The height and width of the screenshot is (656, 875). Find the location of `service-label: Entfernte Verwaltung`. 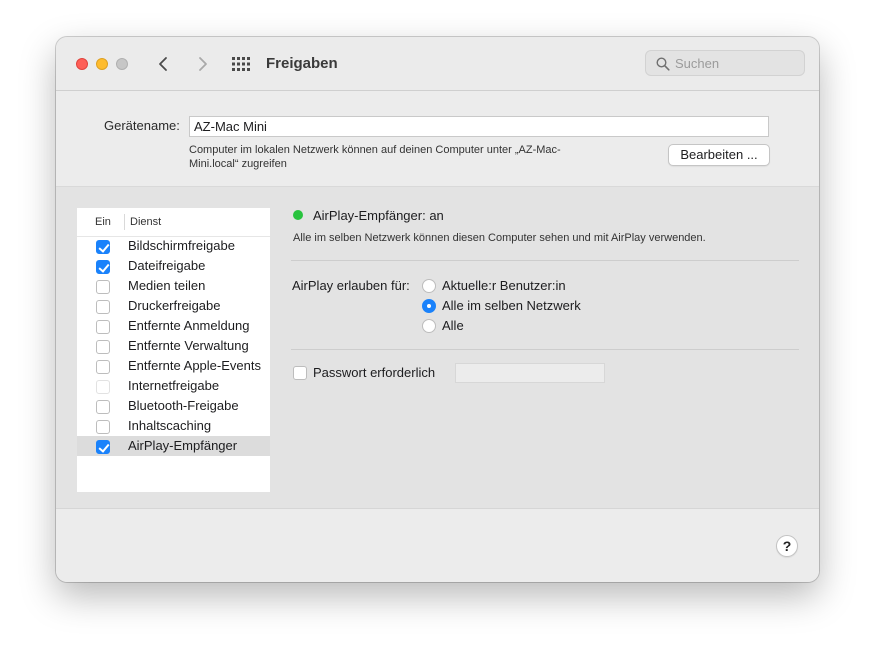

service-label: Entfernte Verwaltung is located at coordinates (188, 345).